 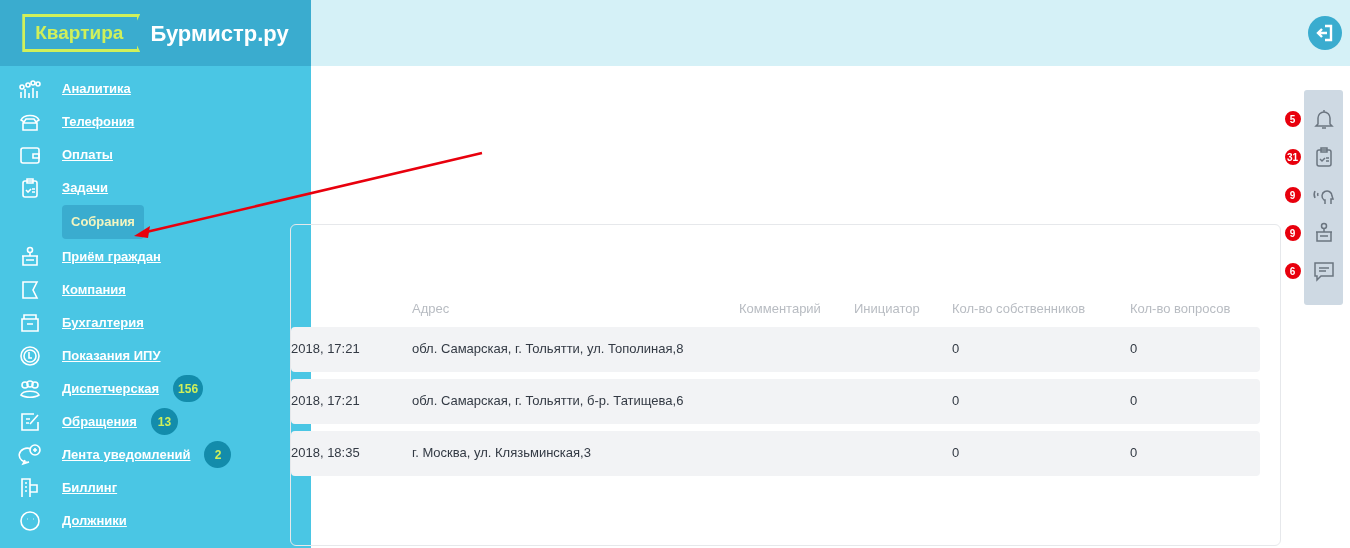 What do you see at coordinates (103, 322) in the screenshot?
I see `sidebar-link: Бухгалтерия` at bounding box center [103, 322].